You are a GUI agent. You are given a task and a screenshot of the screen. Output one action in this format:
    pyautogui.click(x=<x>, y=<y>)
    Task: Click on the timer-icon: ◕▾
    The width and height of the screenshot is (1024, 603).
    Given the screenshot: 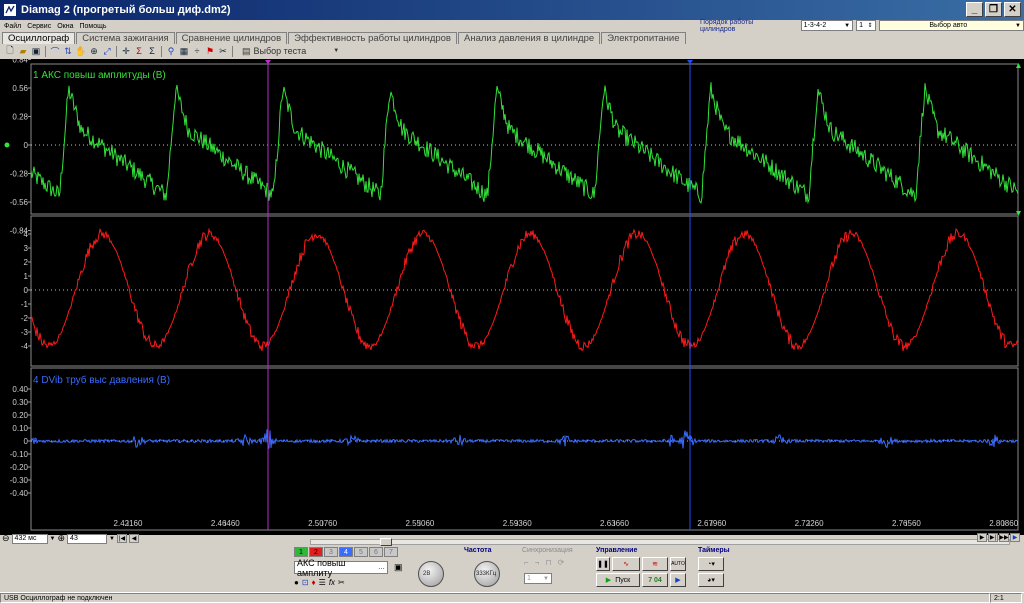 What is the action you would take?
    pyautogui.click(x=711, y=580)
    